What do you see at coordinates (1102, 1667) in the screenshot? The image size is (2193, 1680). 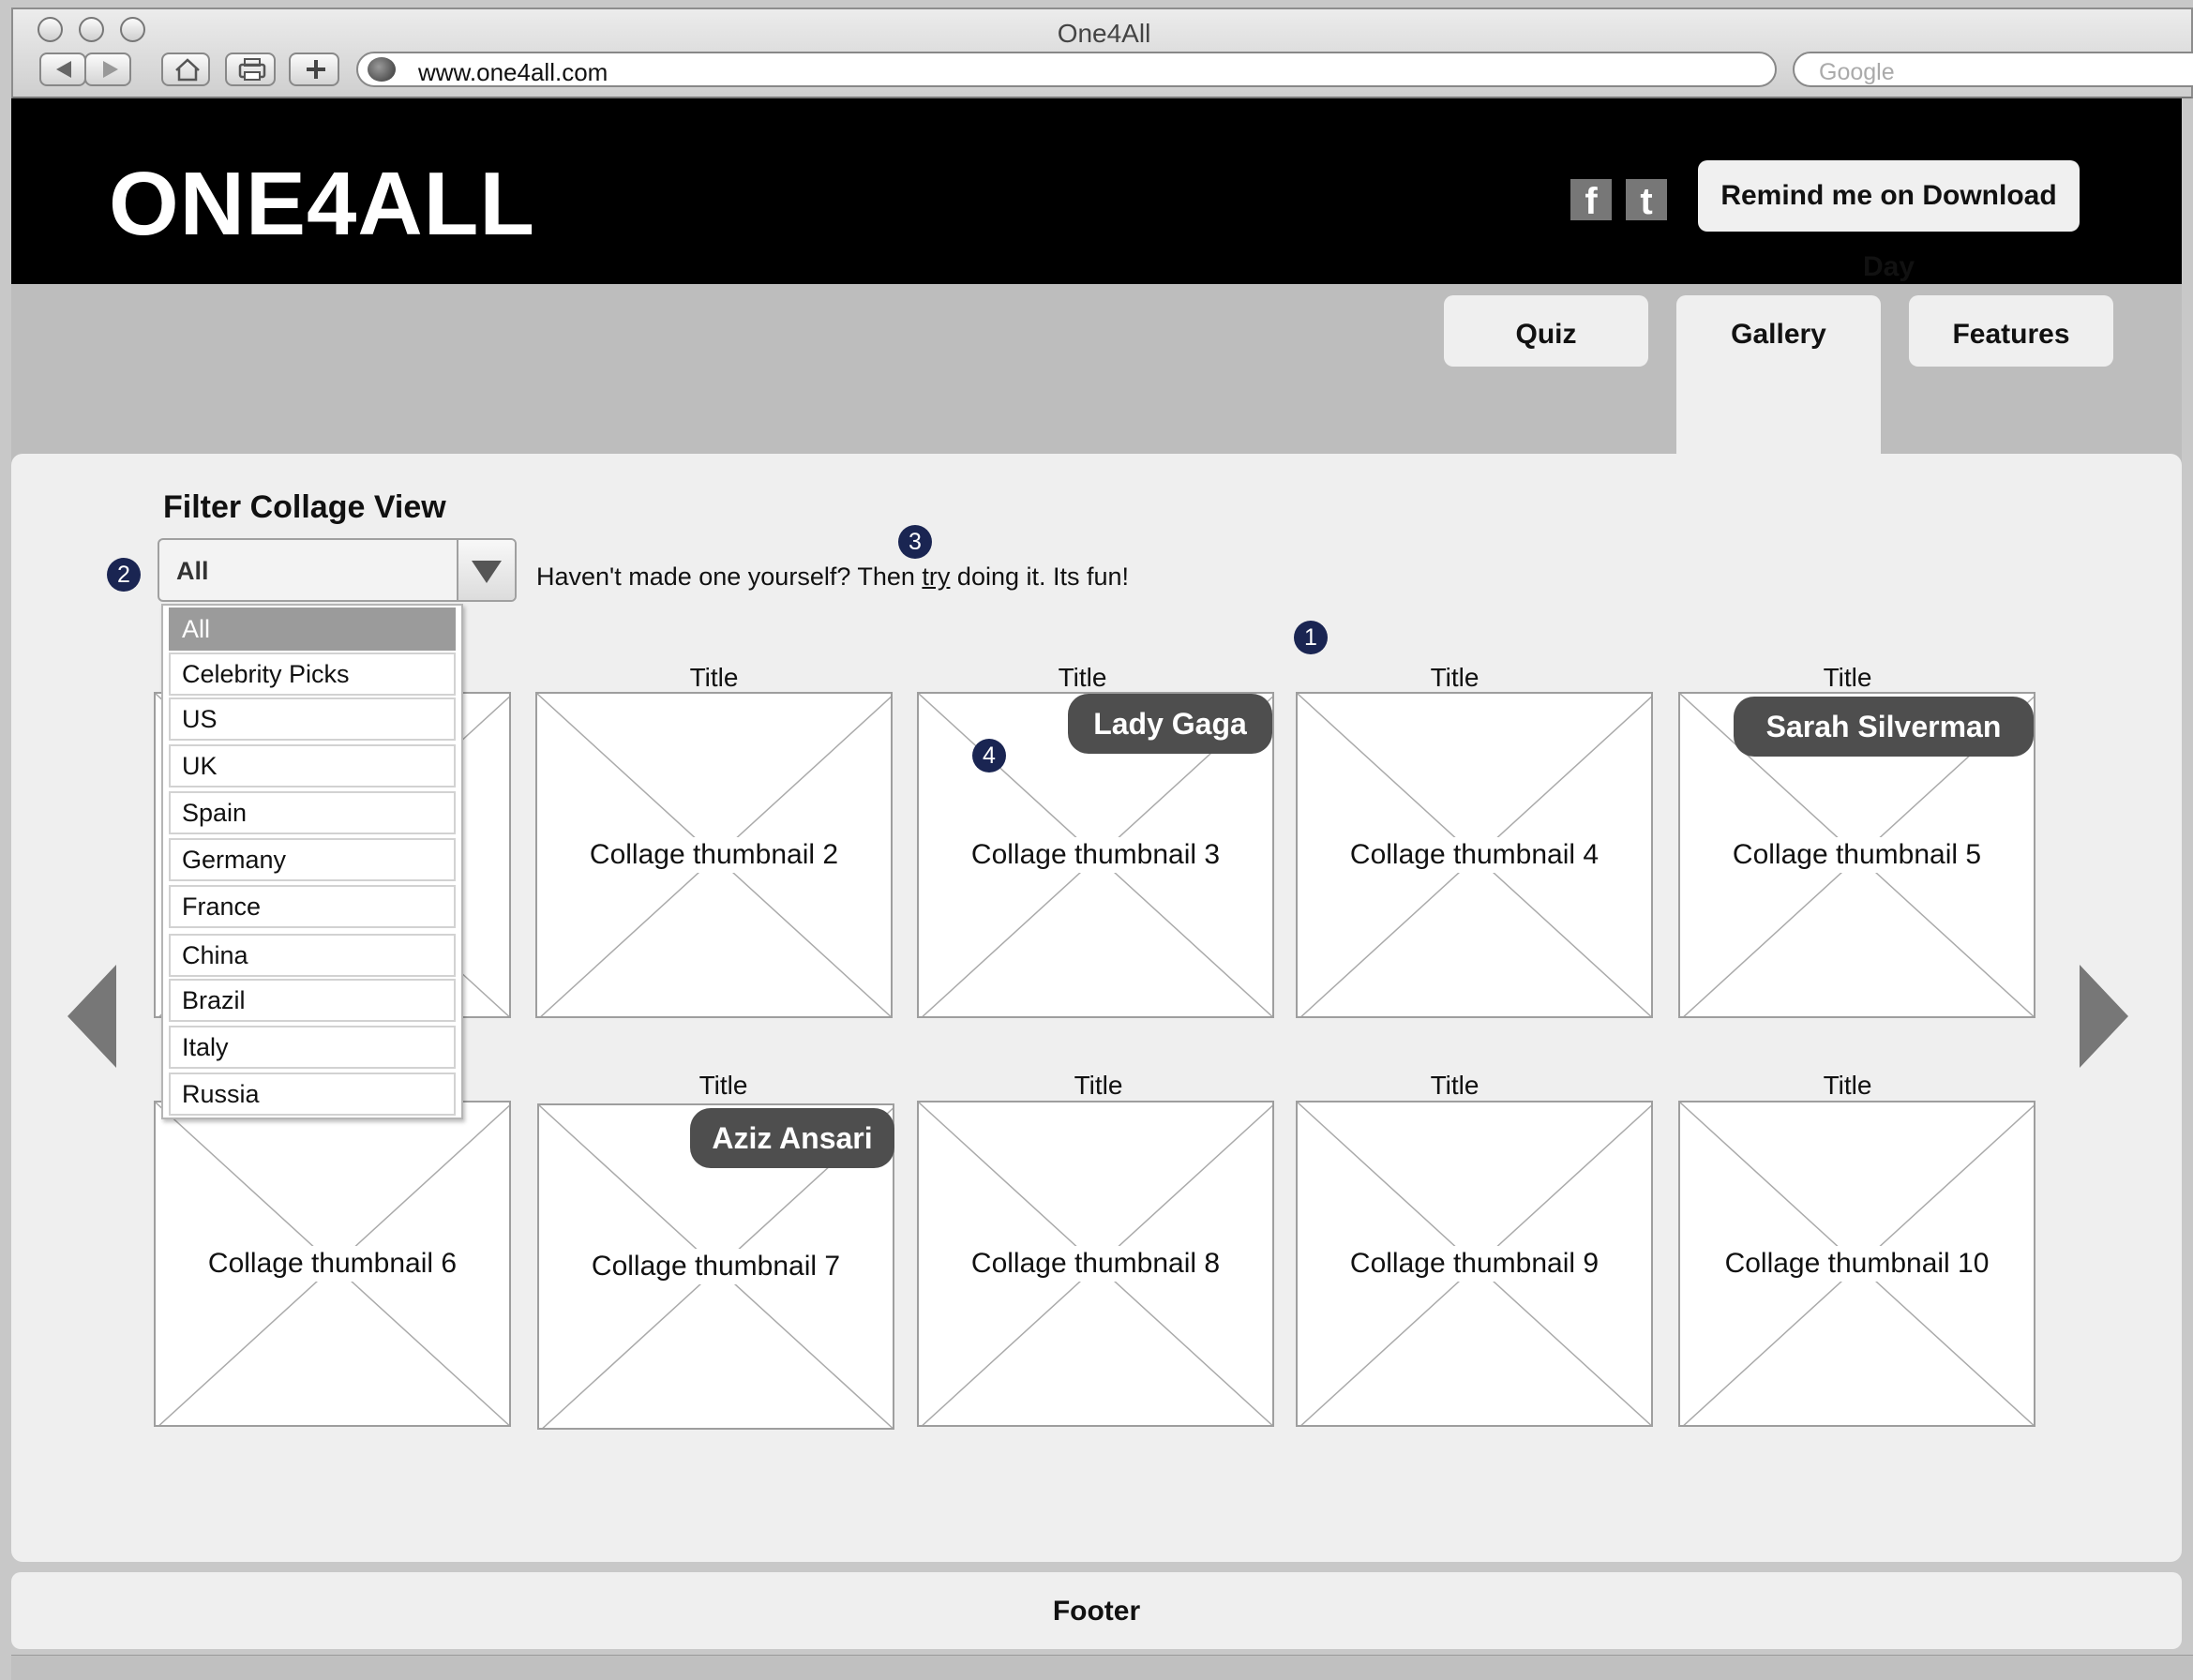 I see `browser-status-bar` at bounding box center [1102, 1667].